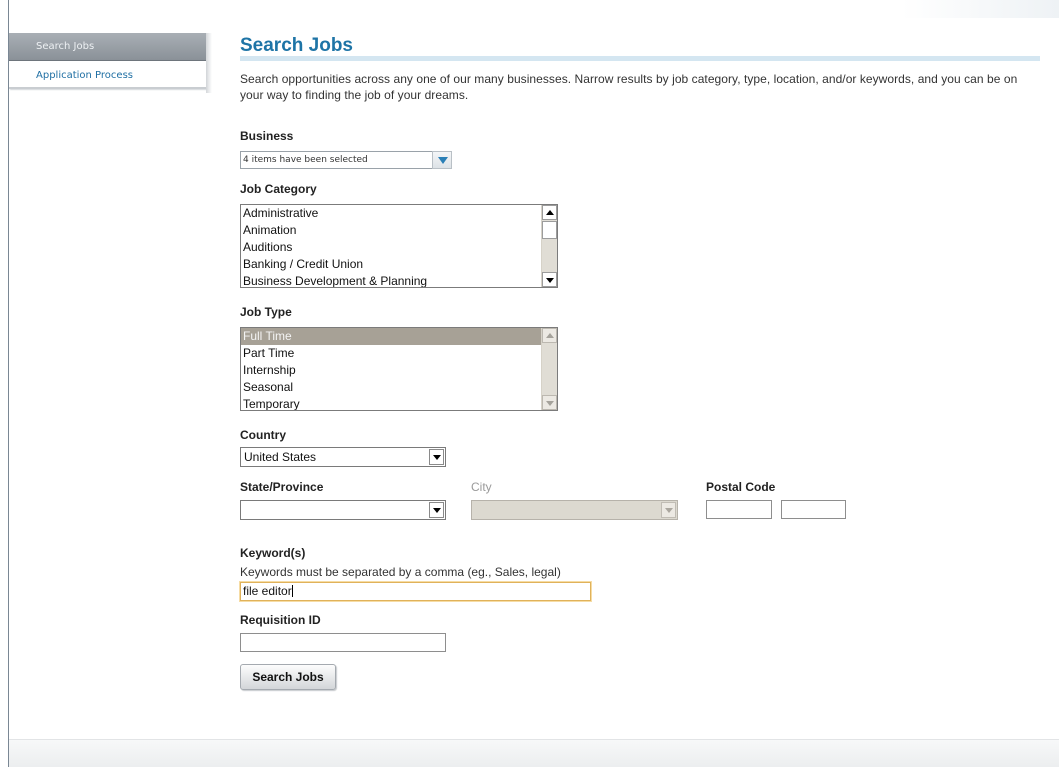  What do you see at coordinates (391, 336) in the screenshot?
I see `list-item-selected: Full Time` at bounding box center [391, 336].